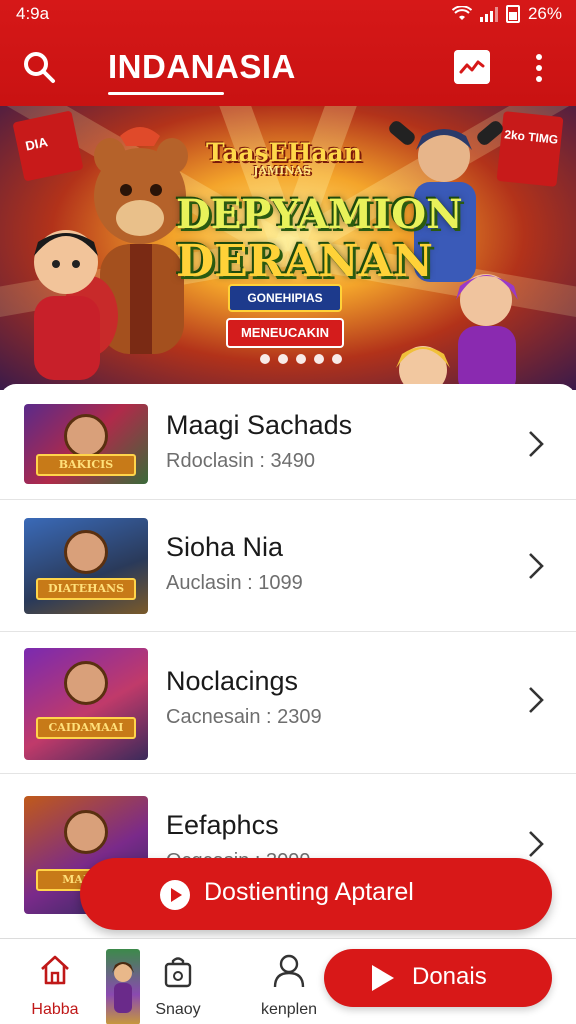 The height and width of the screenshot is (1024, 576). Describe the element at coordinates (530, 149) in the screenshot. I see `banner-flag-right: 2ko TIMG` at that location.